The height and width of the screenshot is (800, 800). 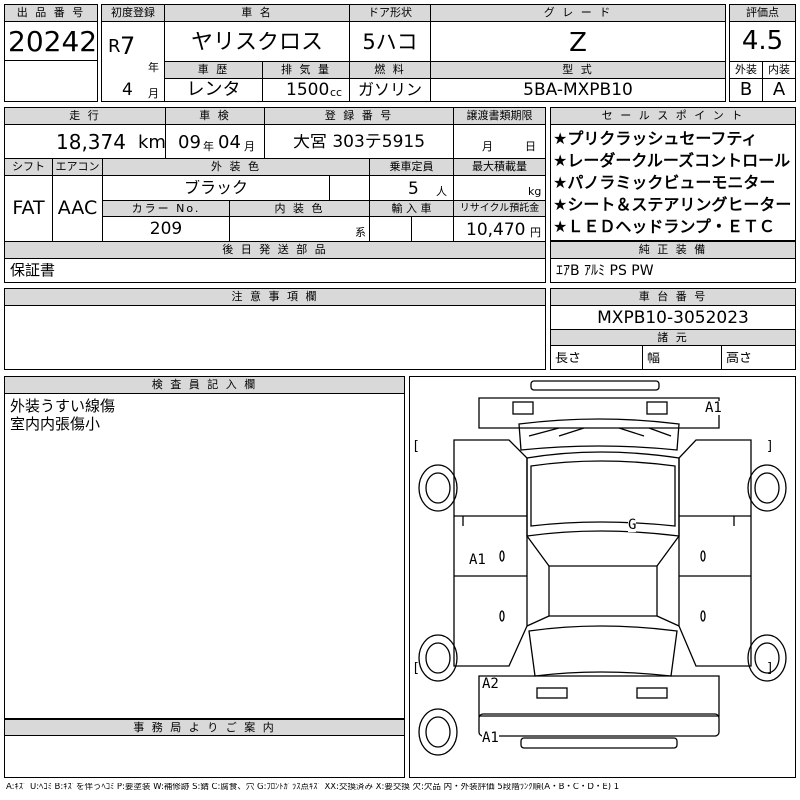 I want to click on inspection-label: 車 検, so click(x=215, y=116).